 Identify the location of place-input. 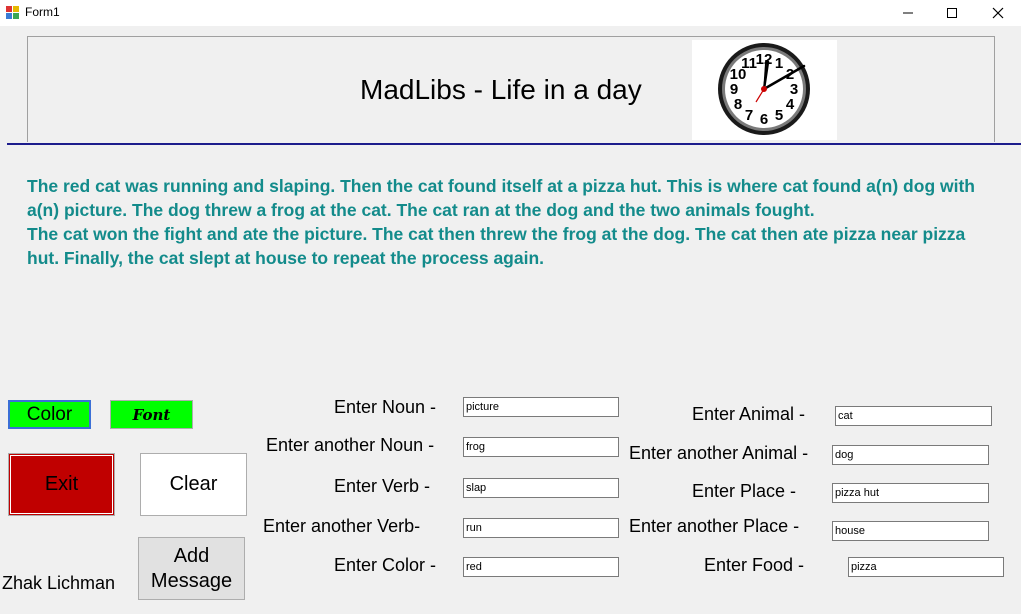
(910, 493).